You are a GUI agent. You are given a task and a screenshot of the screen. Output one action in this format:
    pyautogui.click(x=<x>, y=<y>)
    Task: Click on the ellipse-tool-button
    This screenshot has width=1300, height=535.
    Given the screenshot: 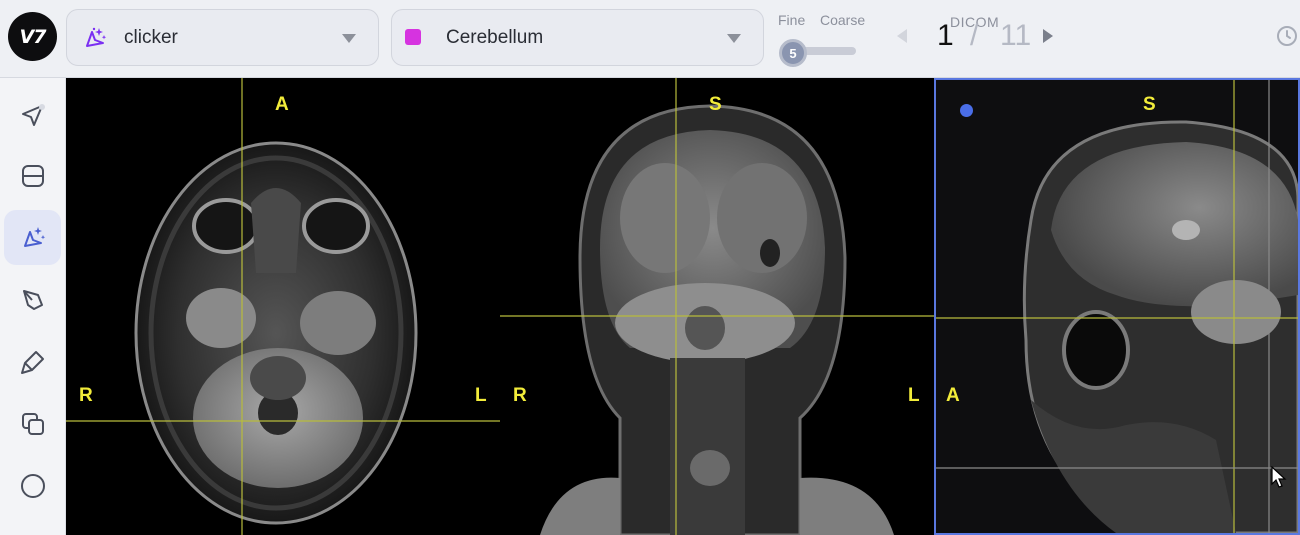 What is the action you would take?
    pyautogui.click(x=32, y=485)
    